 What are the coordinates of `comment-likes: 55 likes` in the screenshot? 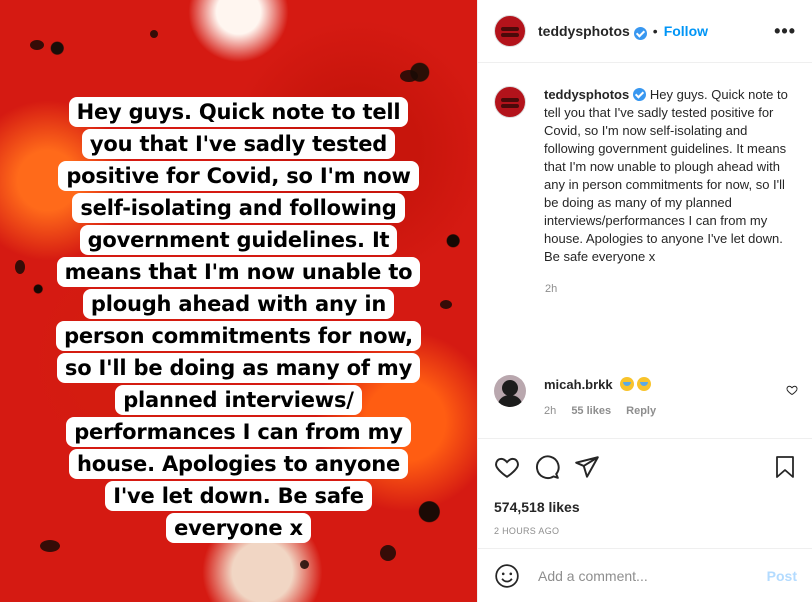 It's located at (591, 411).